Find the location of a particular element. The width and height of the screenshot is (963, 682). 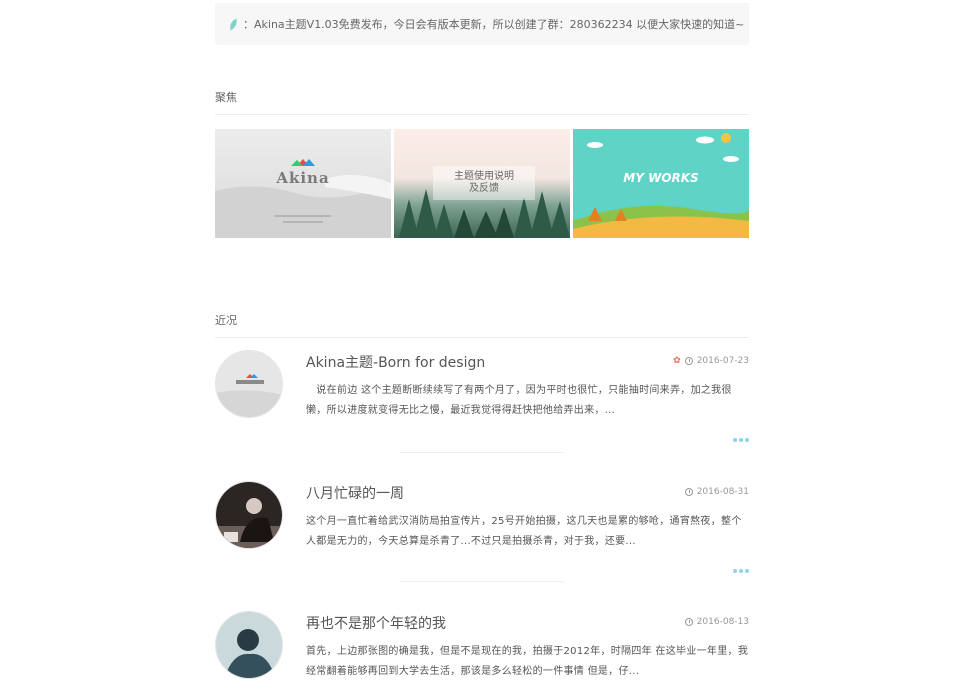

post-title: 再也不是那个年轻的我 is located at coordinates (376, 623).